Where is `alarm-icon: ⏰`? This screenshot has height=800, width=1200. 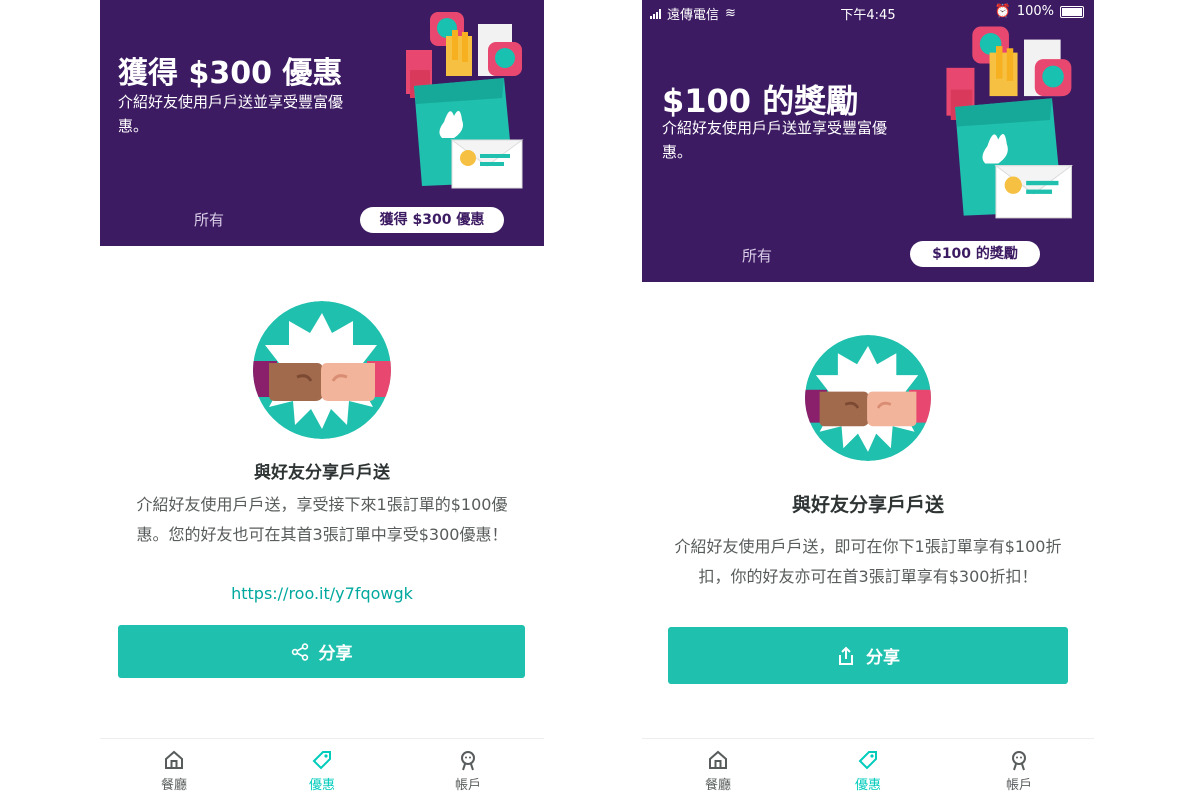 alarm-icon: ⏰ is located at coordinates (1002, 11).